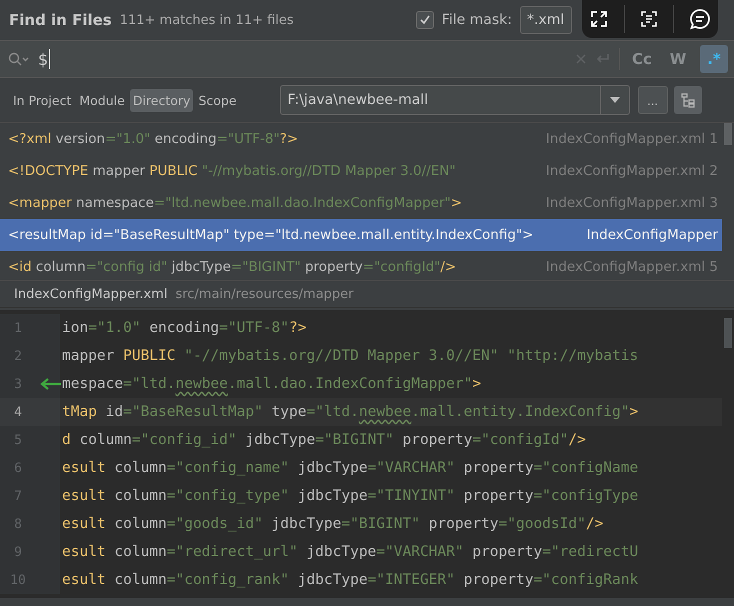 This screenshot has width=734, height=606. What do you see at coordinates (217, 100) in the screenshot?
I see `scope-tab: Scope` at bounding box center [217, 100].